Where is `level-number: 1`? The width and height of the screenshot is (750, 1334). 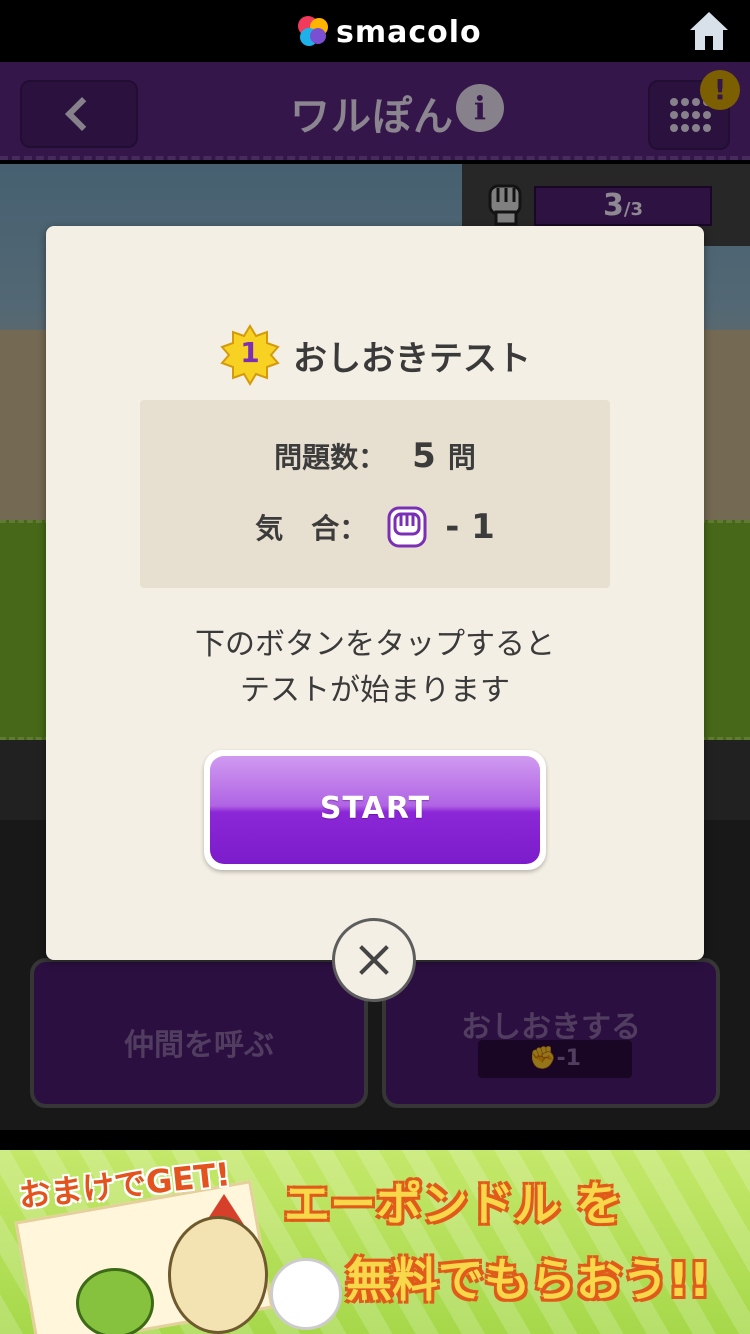
level-number: 1 is located at coordinates (250, 352).